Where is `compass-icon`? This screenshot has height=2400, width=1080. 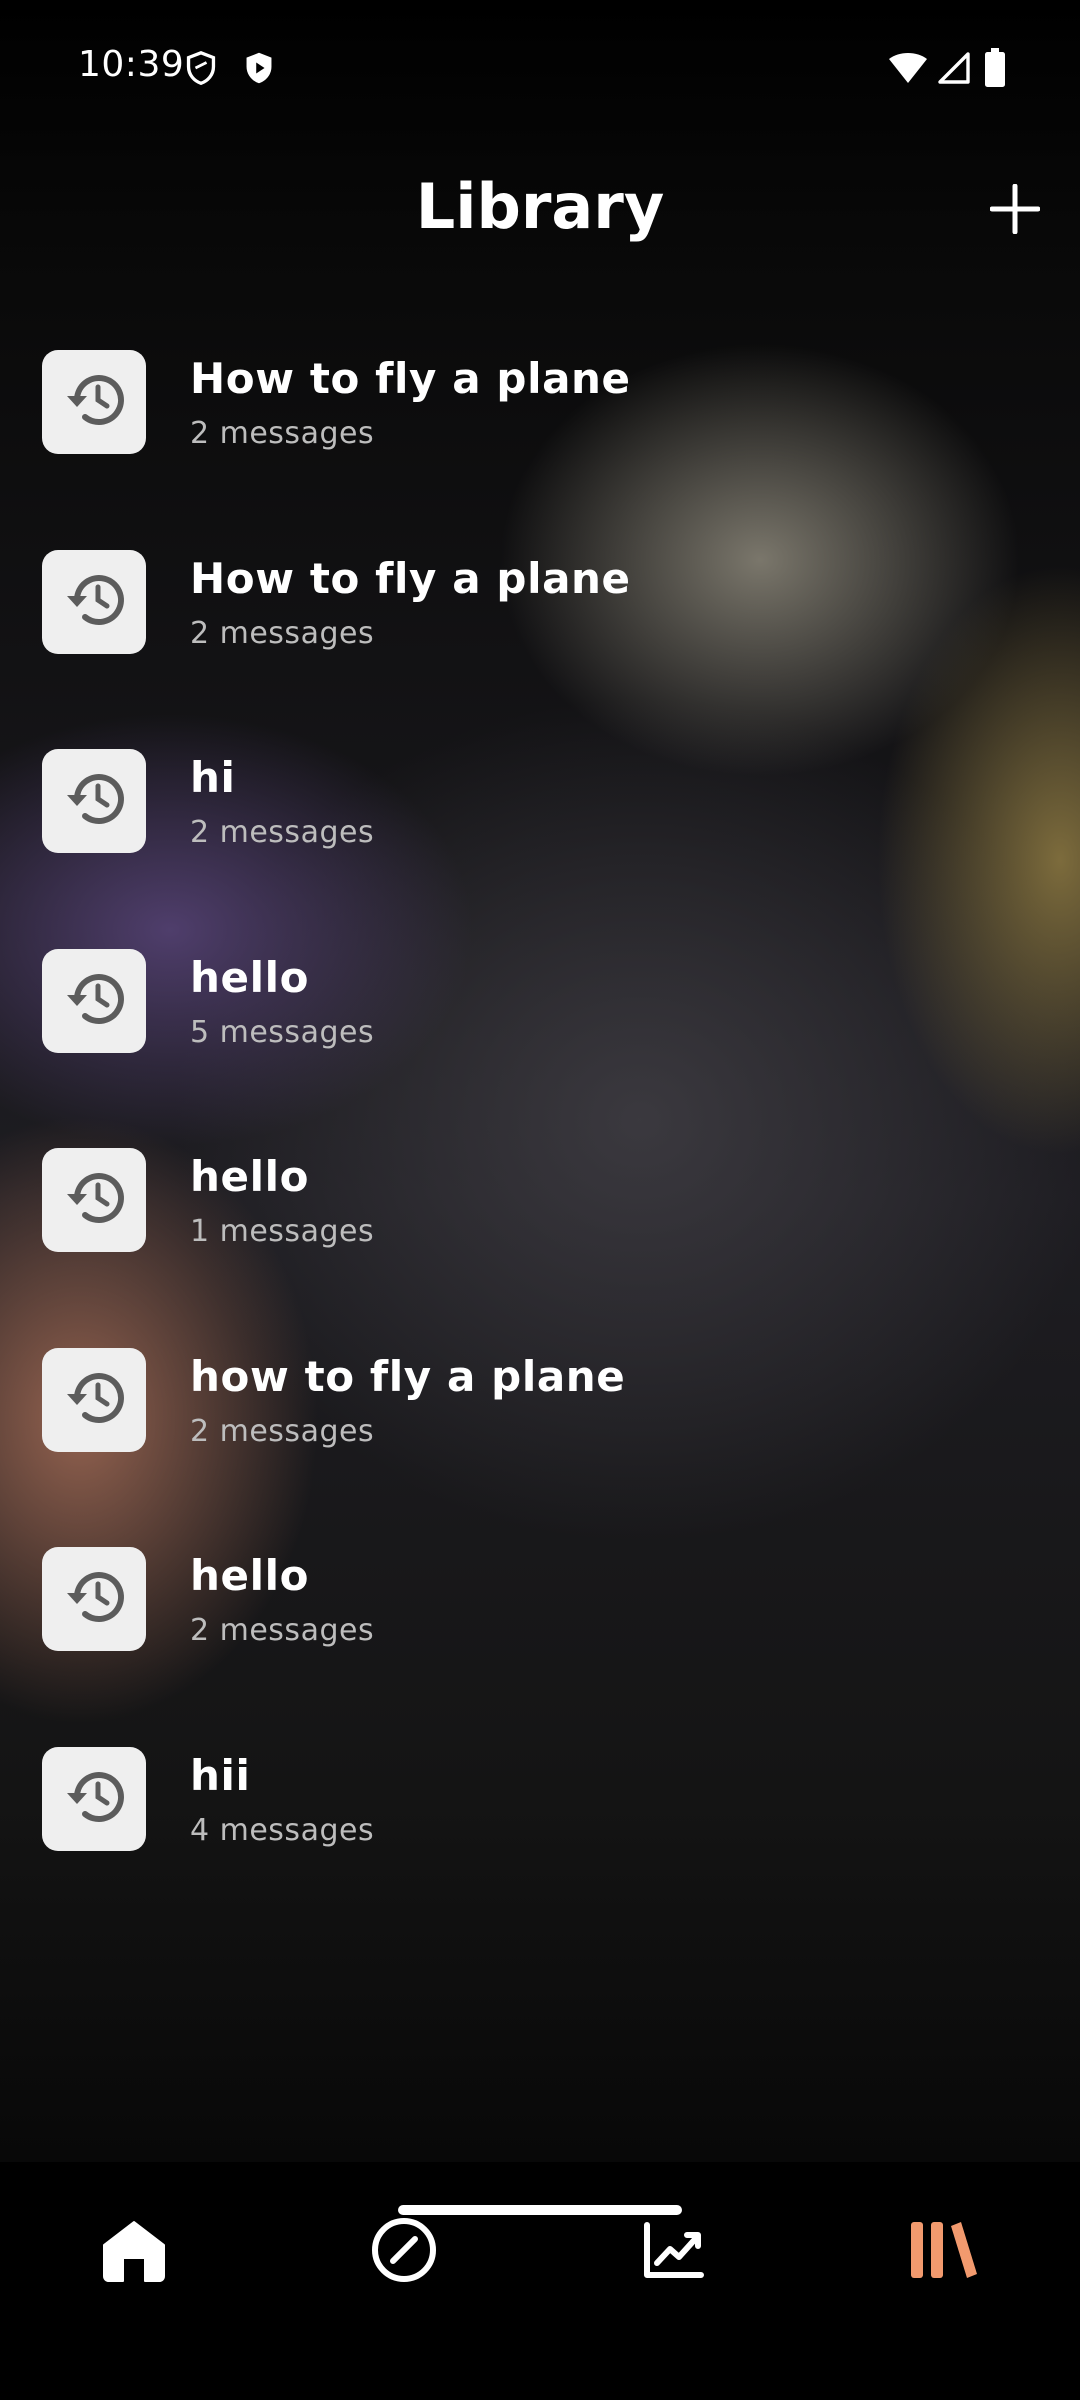 compass-icon is located at coordinates (404, 2252).